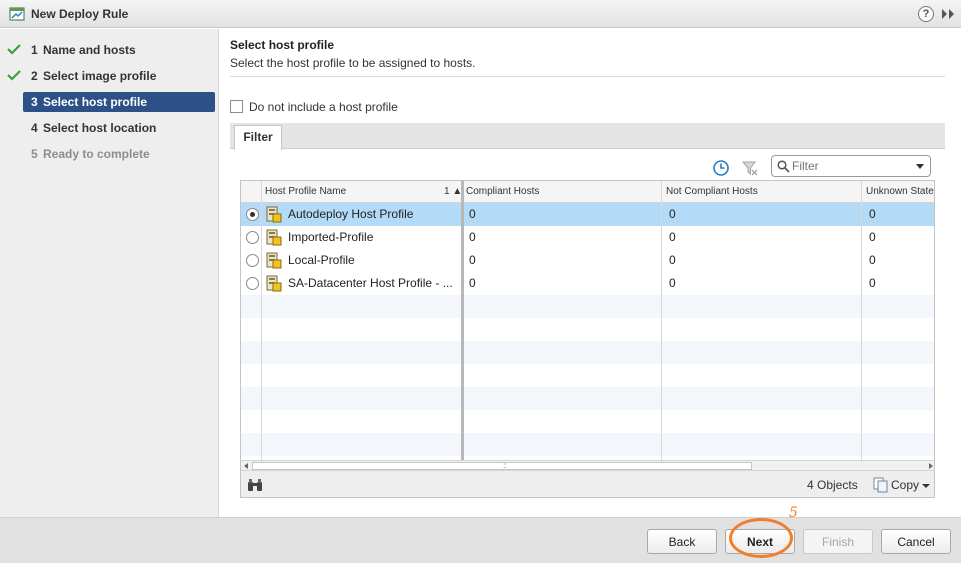  I want to click on step-number: 2, so click(34, 76).